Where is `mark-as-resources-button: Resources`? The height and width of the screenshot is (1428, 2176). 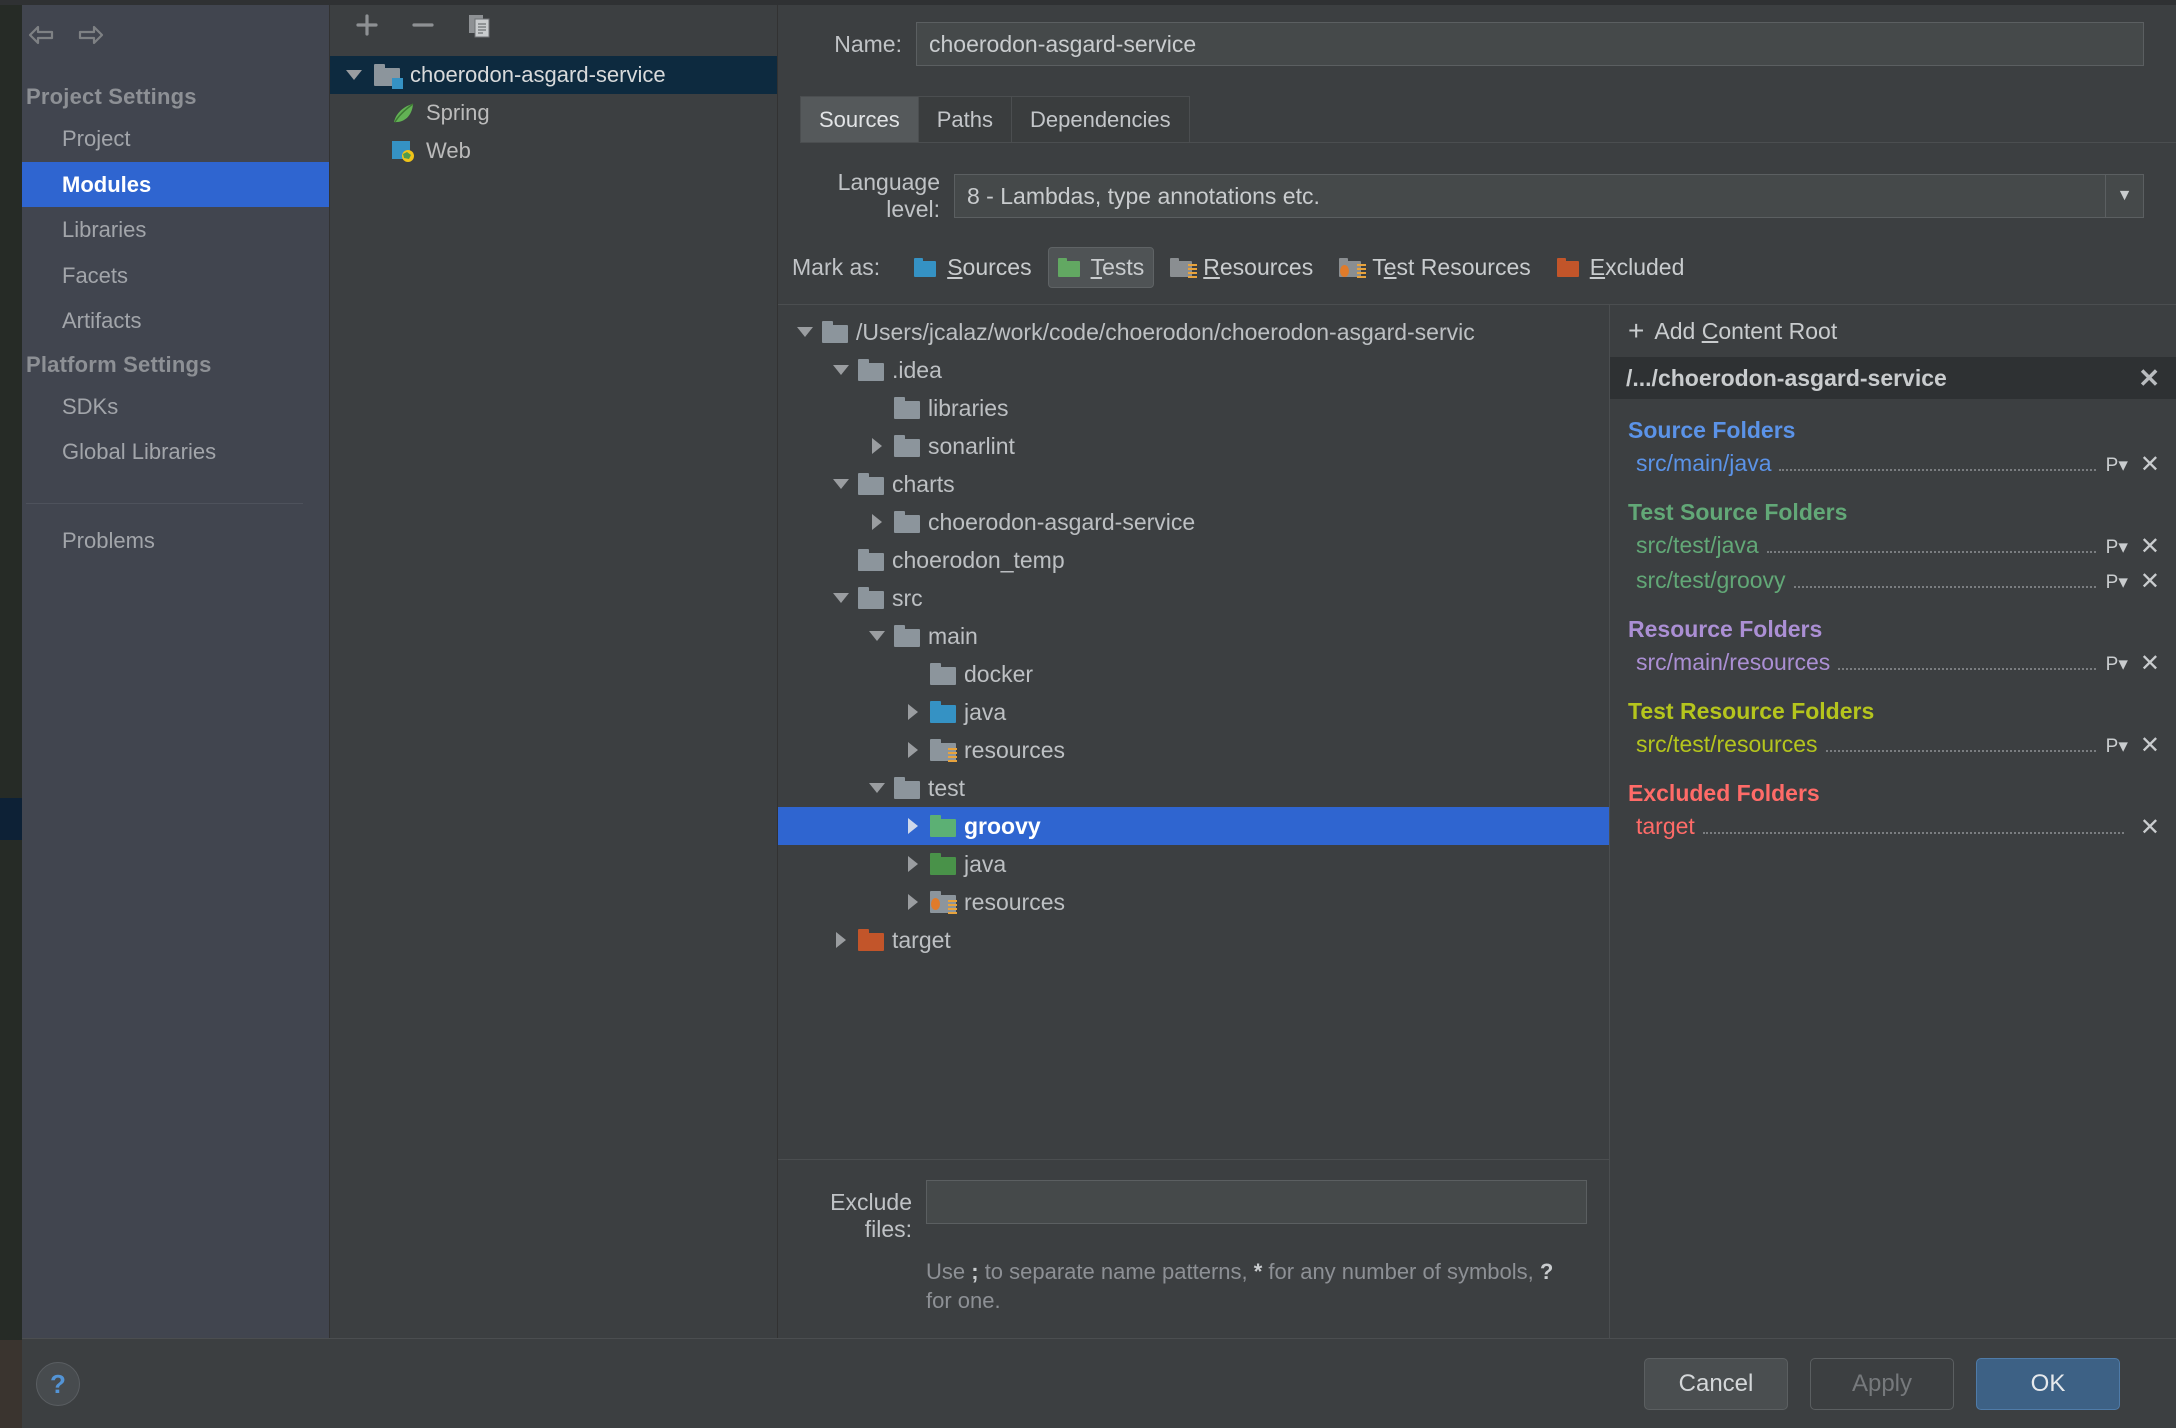
mark-as-resources-button: Resources is located at coordinates (1241, 267).